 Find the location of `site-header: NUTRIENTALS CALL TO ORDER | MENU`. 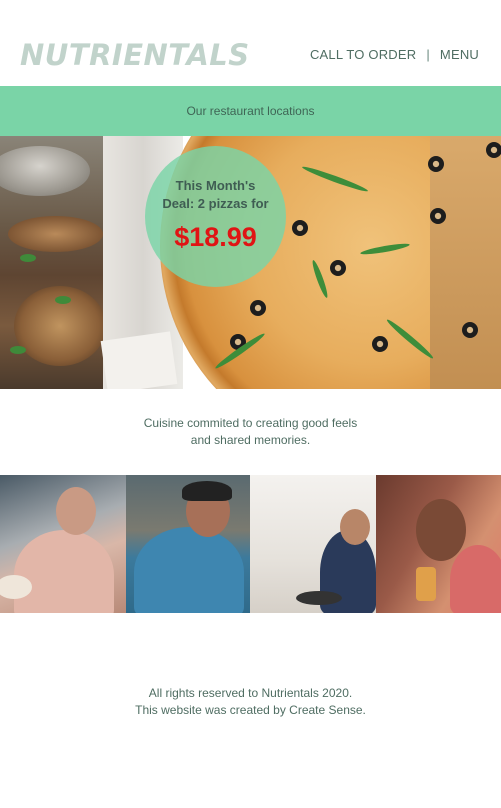

site-header: NUTRIENTALS CALL TO ORDER | MENU is located at coordinates (250, 43).